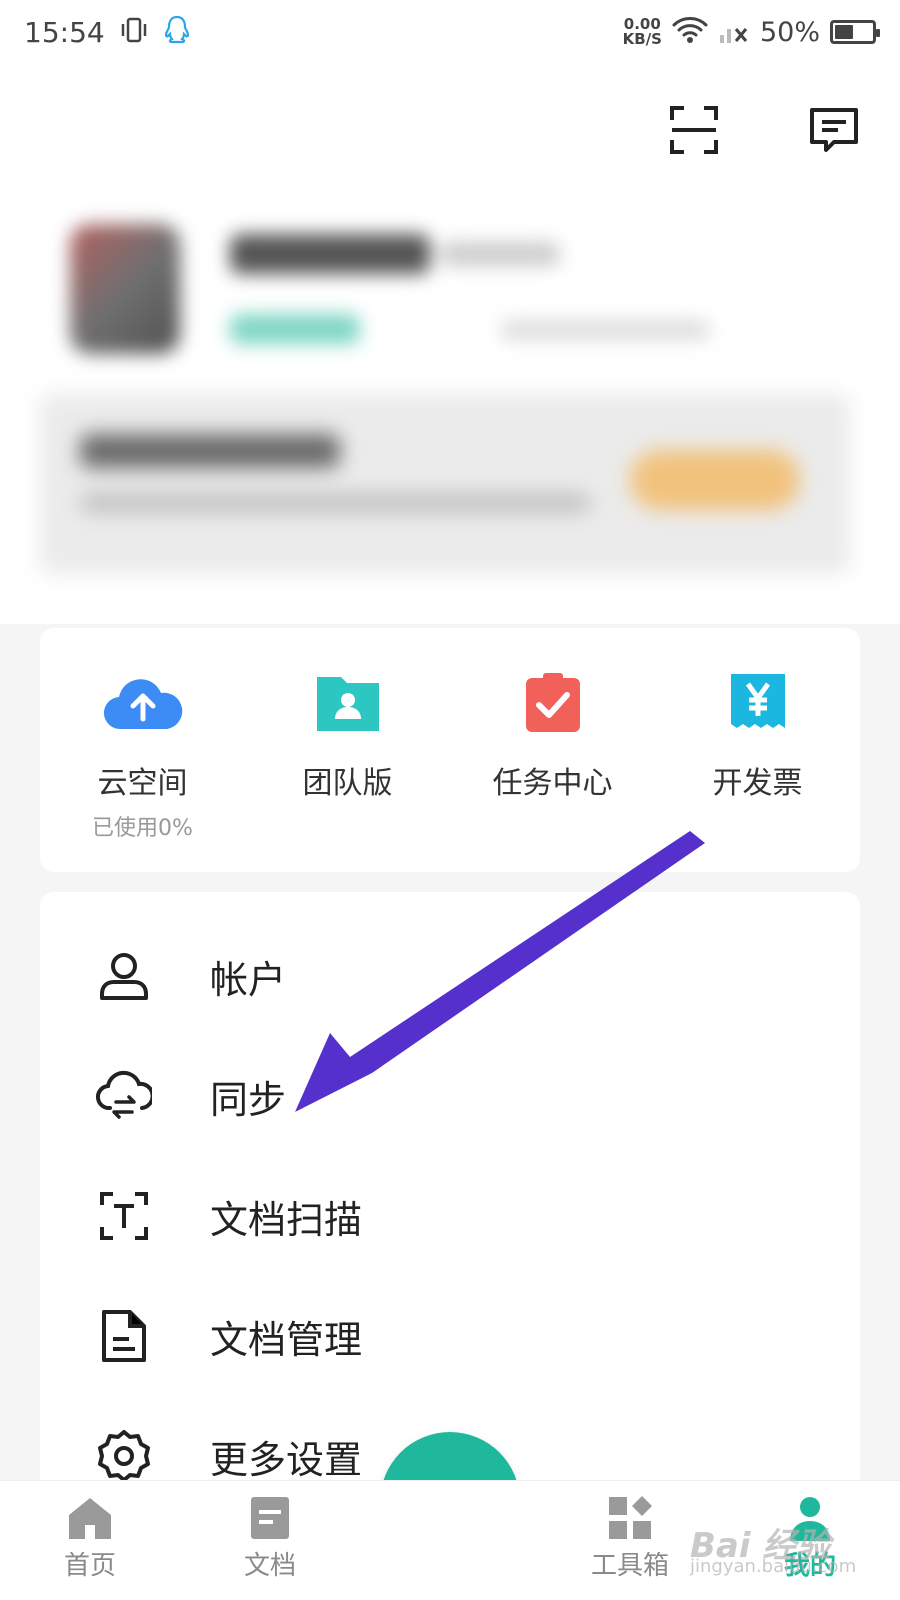 The image size is (900, 1600). What do you see at coordinates (124, 1216) in the screenshot?
I see `text-scan-icon` at bounding box center [124, 1216].